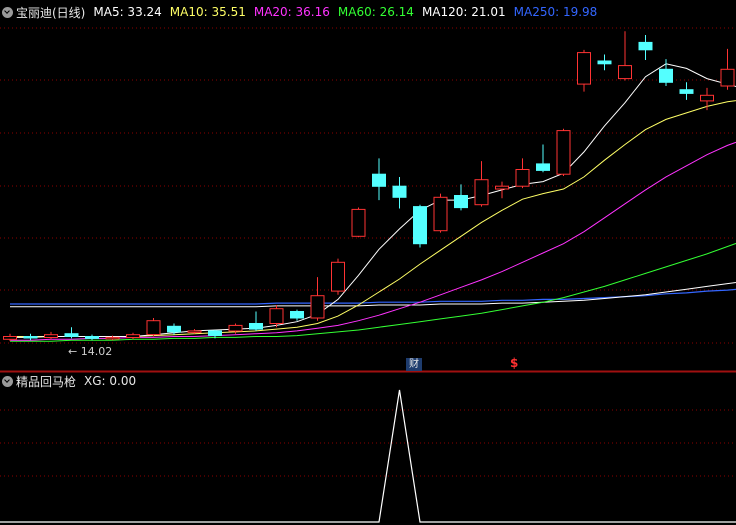 The width and height of the screenshot is (736, 525). What do you see at coordinates (514, 363) in the screenshot?
I see `dividend-marker: $` at bounding box center [514, 363].